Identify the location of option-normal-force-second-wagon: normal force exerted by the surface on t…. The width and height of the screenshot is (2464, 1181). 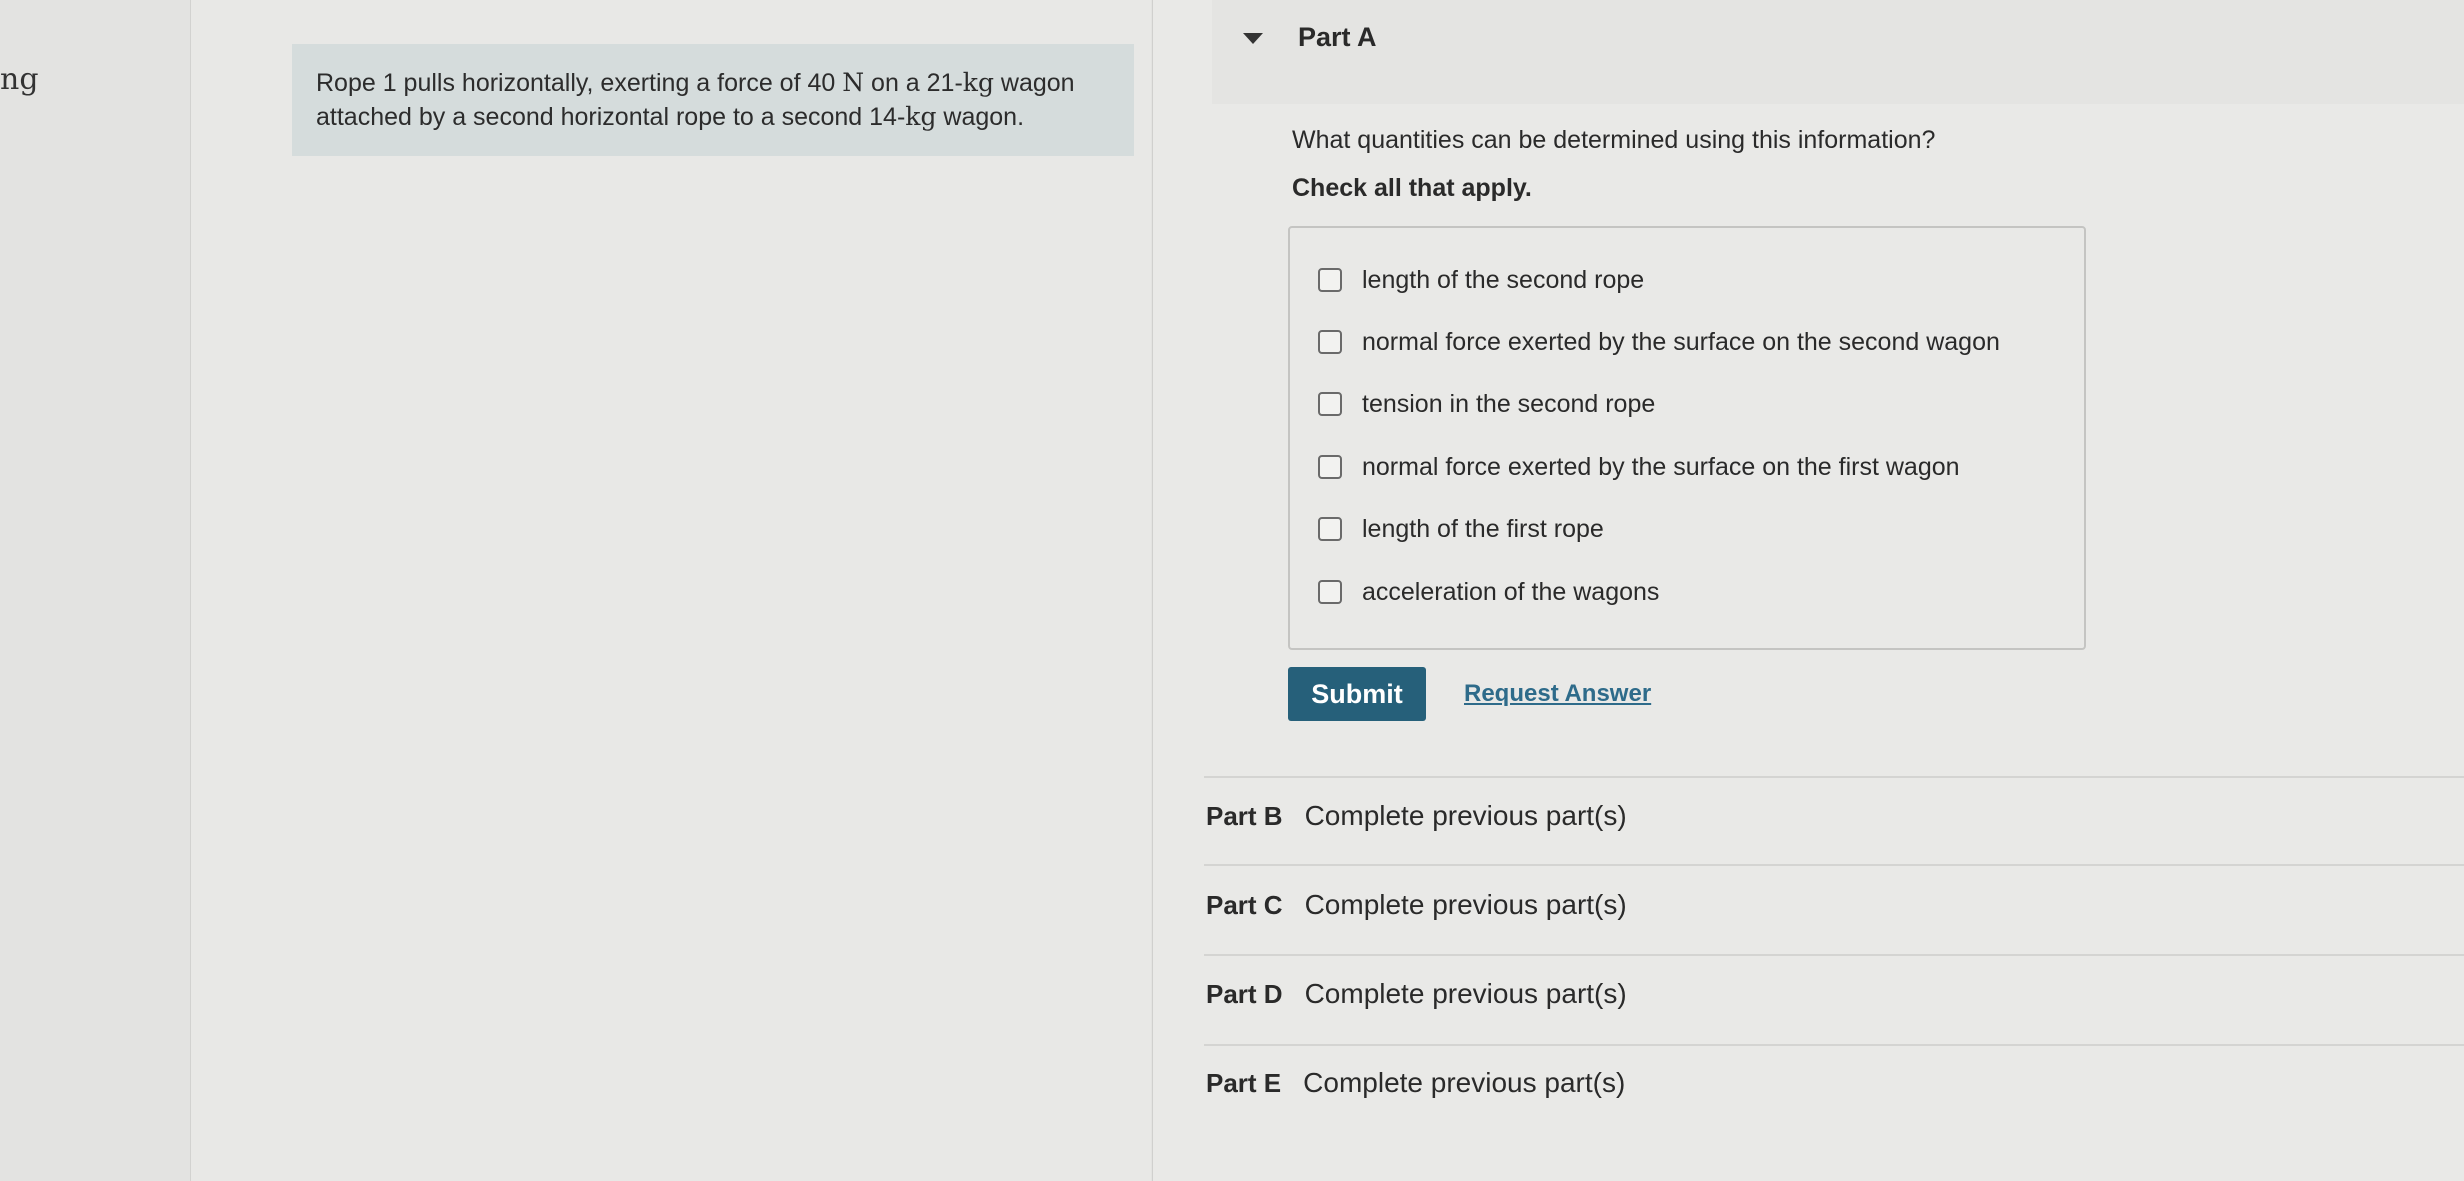
(1659, 342).